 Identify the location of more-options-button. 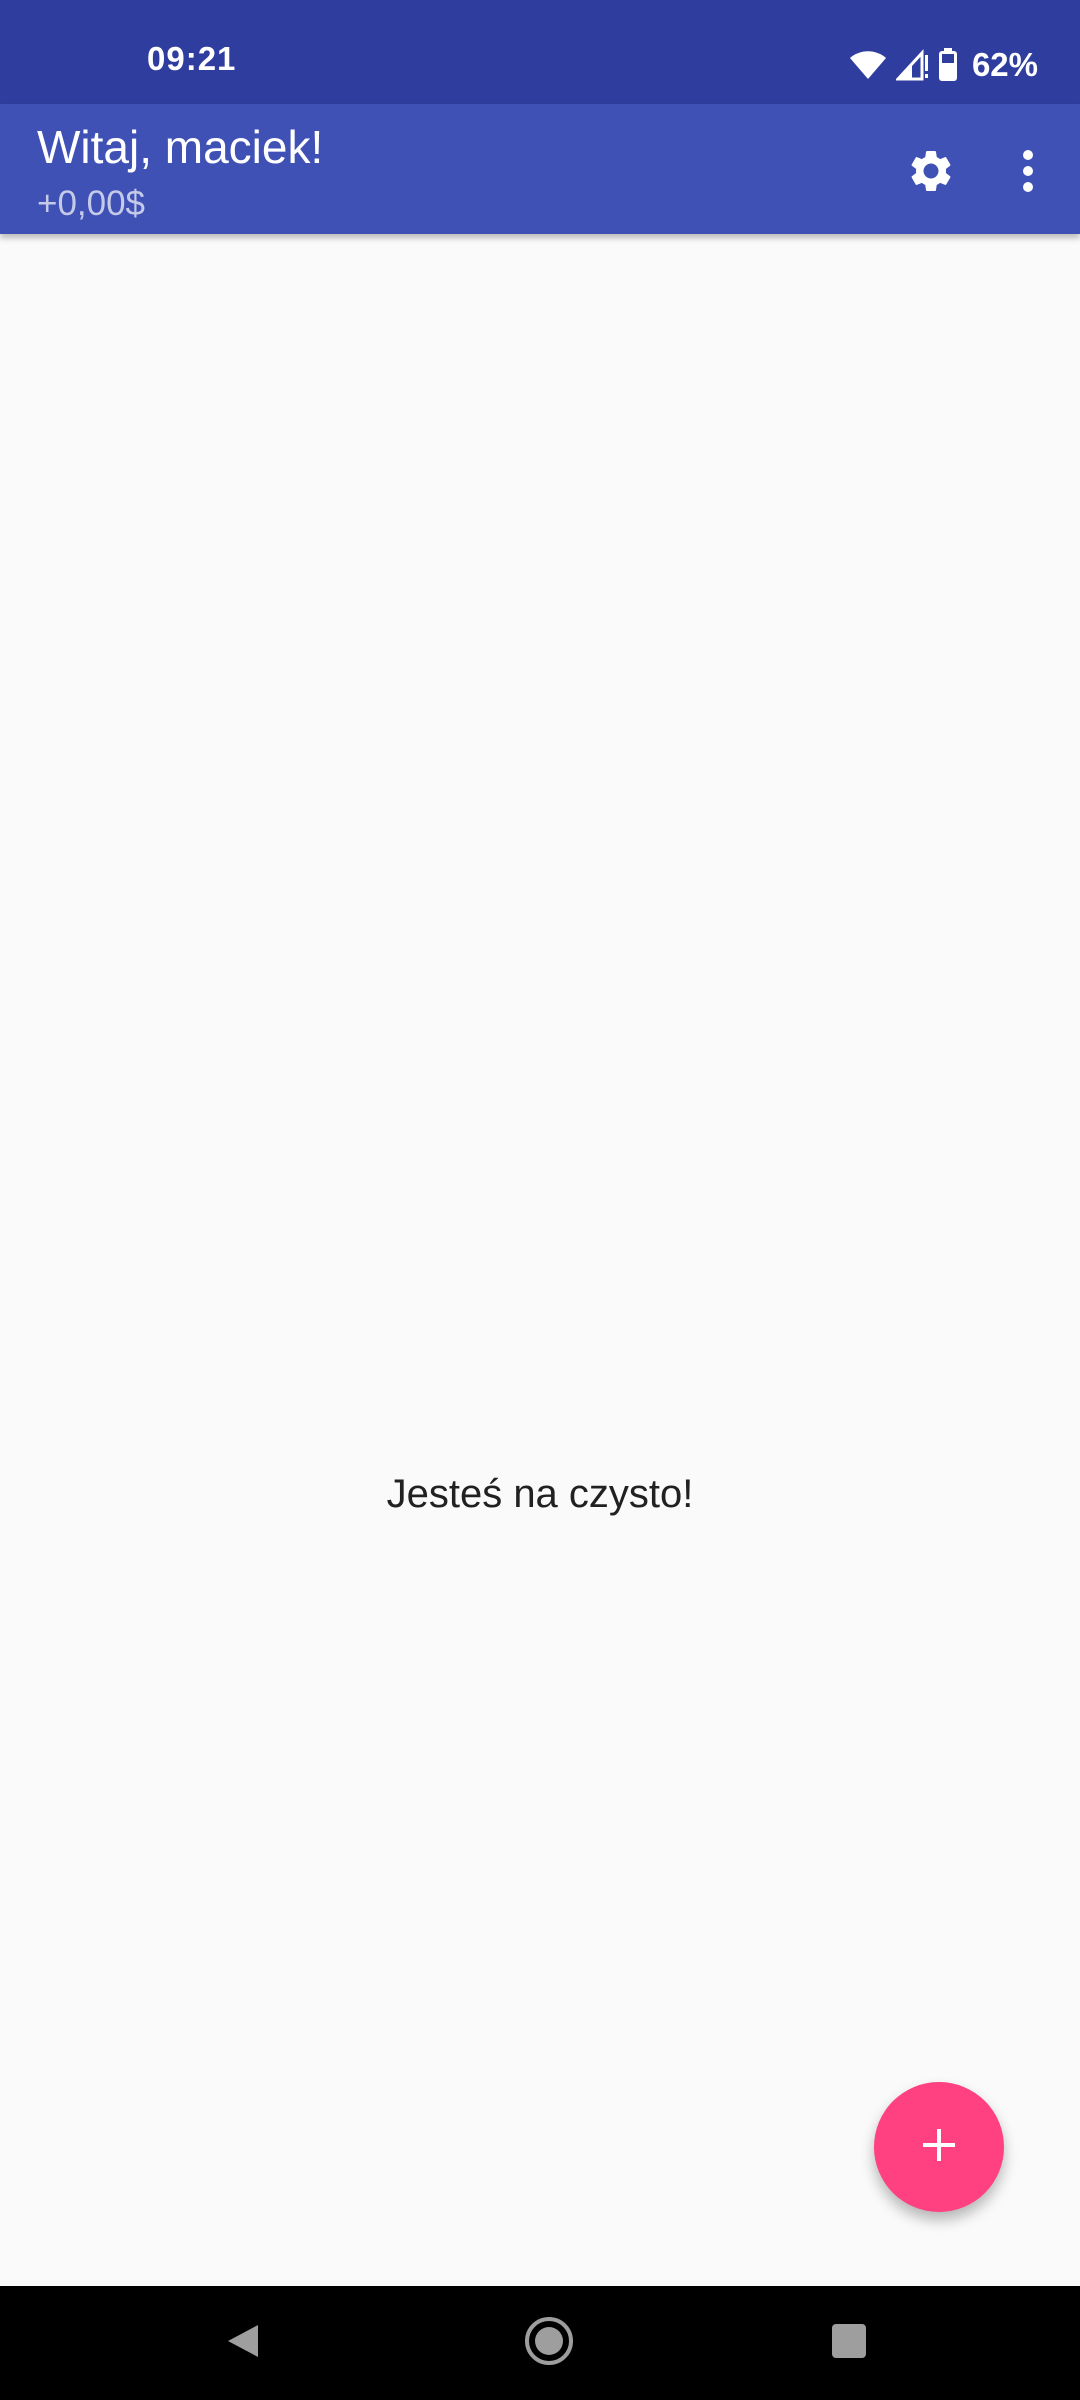
(1028, 173).